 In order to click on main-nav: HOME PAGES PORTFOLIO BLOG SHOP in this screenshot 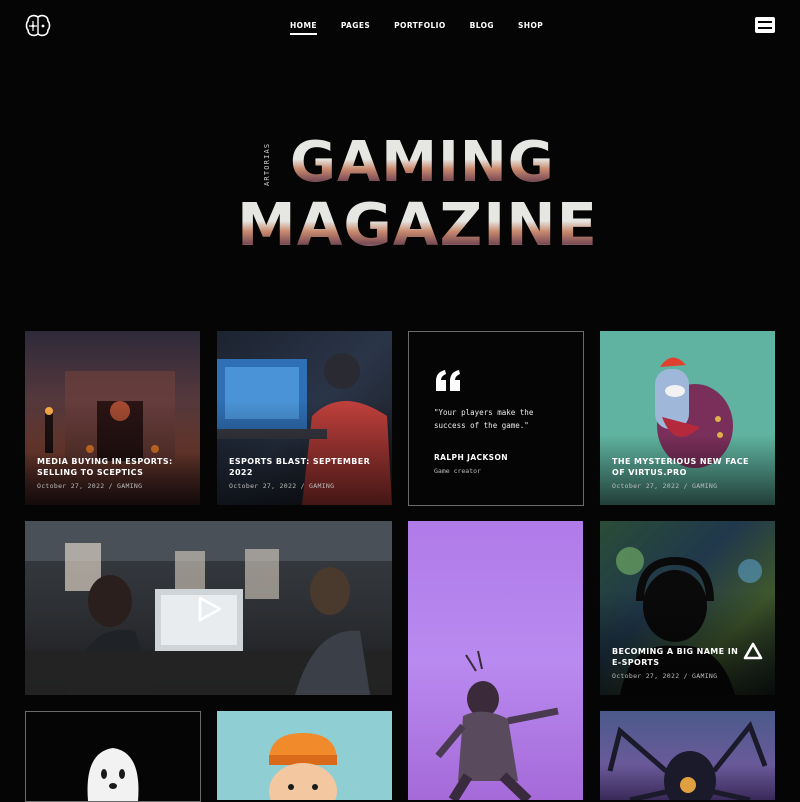, I will do `click(428, 28)`.